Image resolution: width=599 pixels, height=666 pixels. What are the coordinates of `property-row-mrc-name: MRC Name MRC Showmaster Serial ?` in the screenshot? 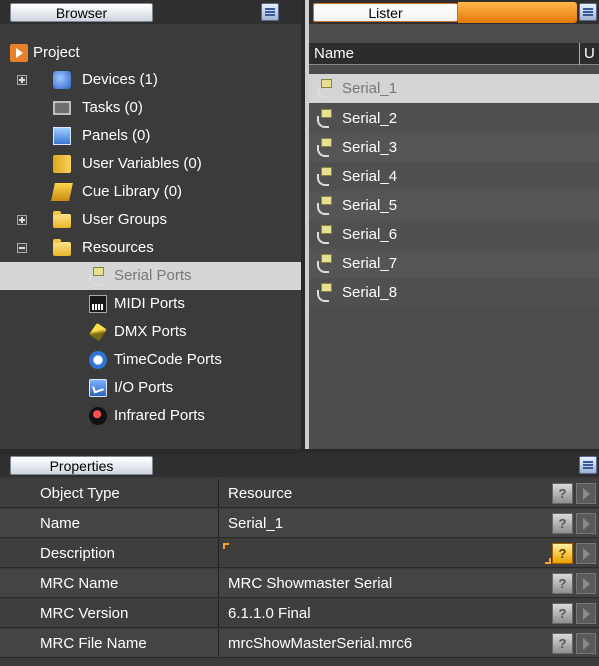 It's located at (299, 583).